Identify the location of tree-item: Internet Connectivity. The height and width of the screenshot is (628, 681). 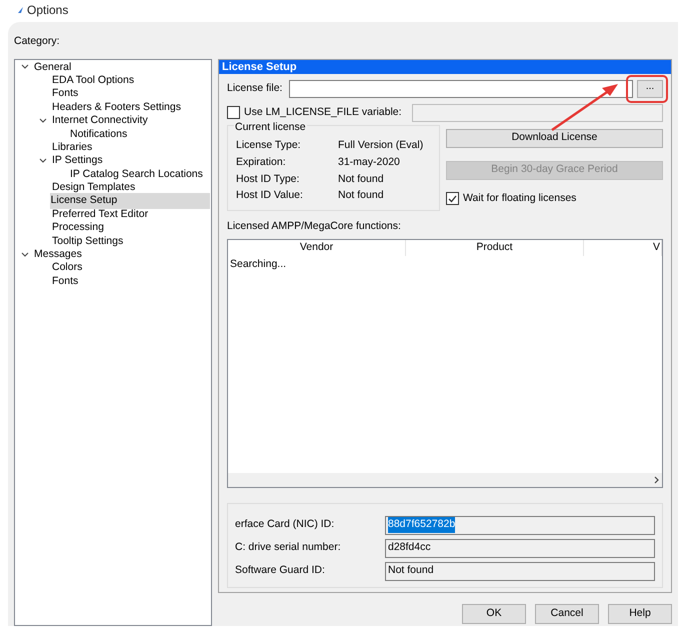
(100, 121).